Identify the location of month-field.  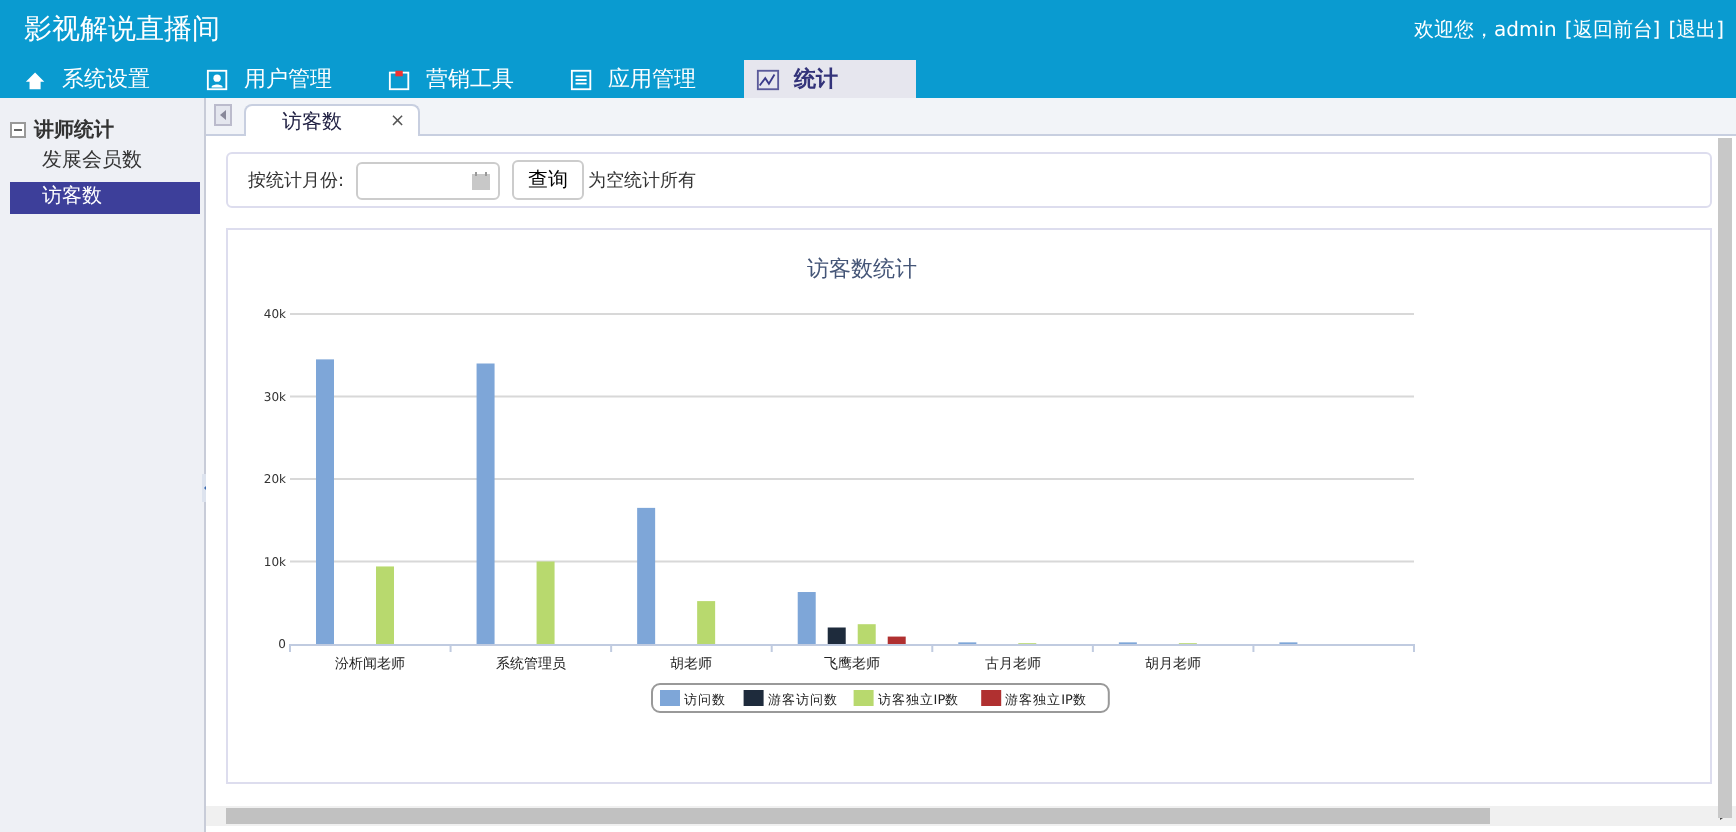
(428, 180).